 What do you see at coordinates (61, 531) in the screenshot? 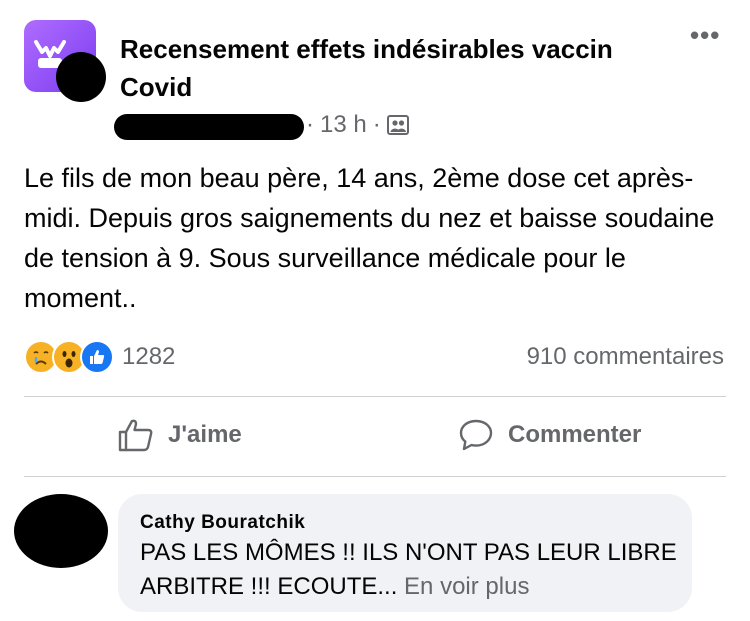
I see `redacted-commenter-avatar` at bounding box center [61, 531].